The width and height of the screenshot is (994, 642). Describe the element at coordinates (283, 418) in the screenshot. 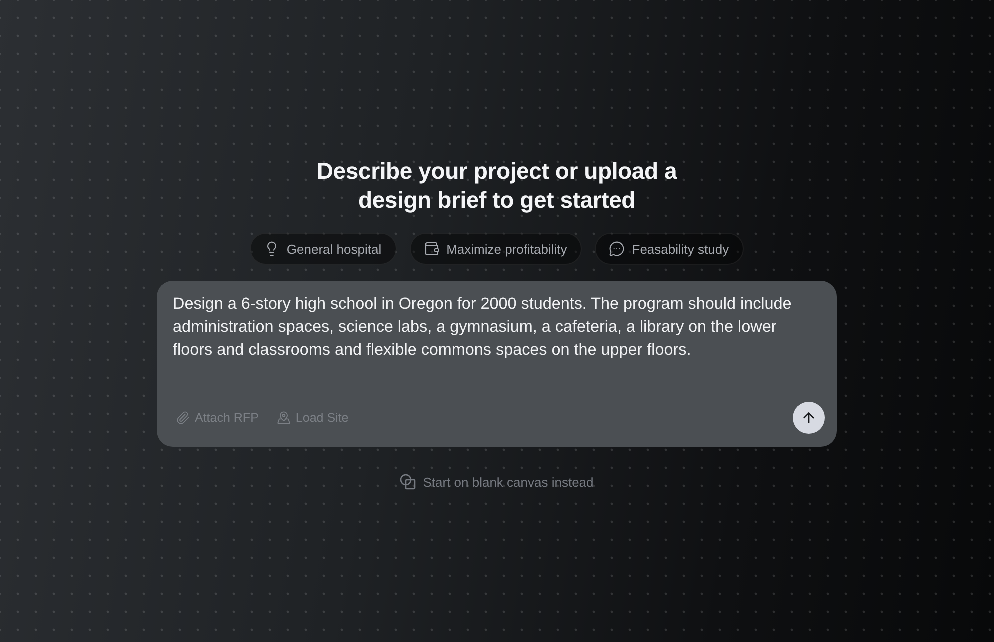

I see `map-pin-icon` at that location.